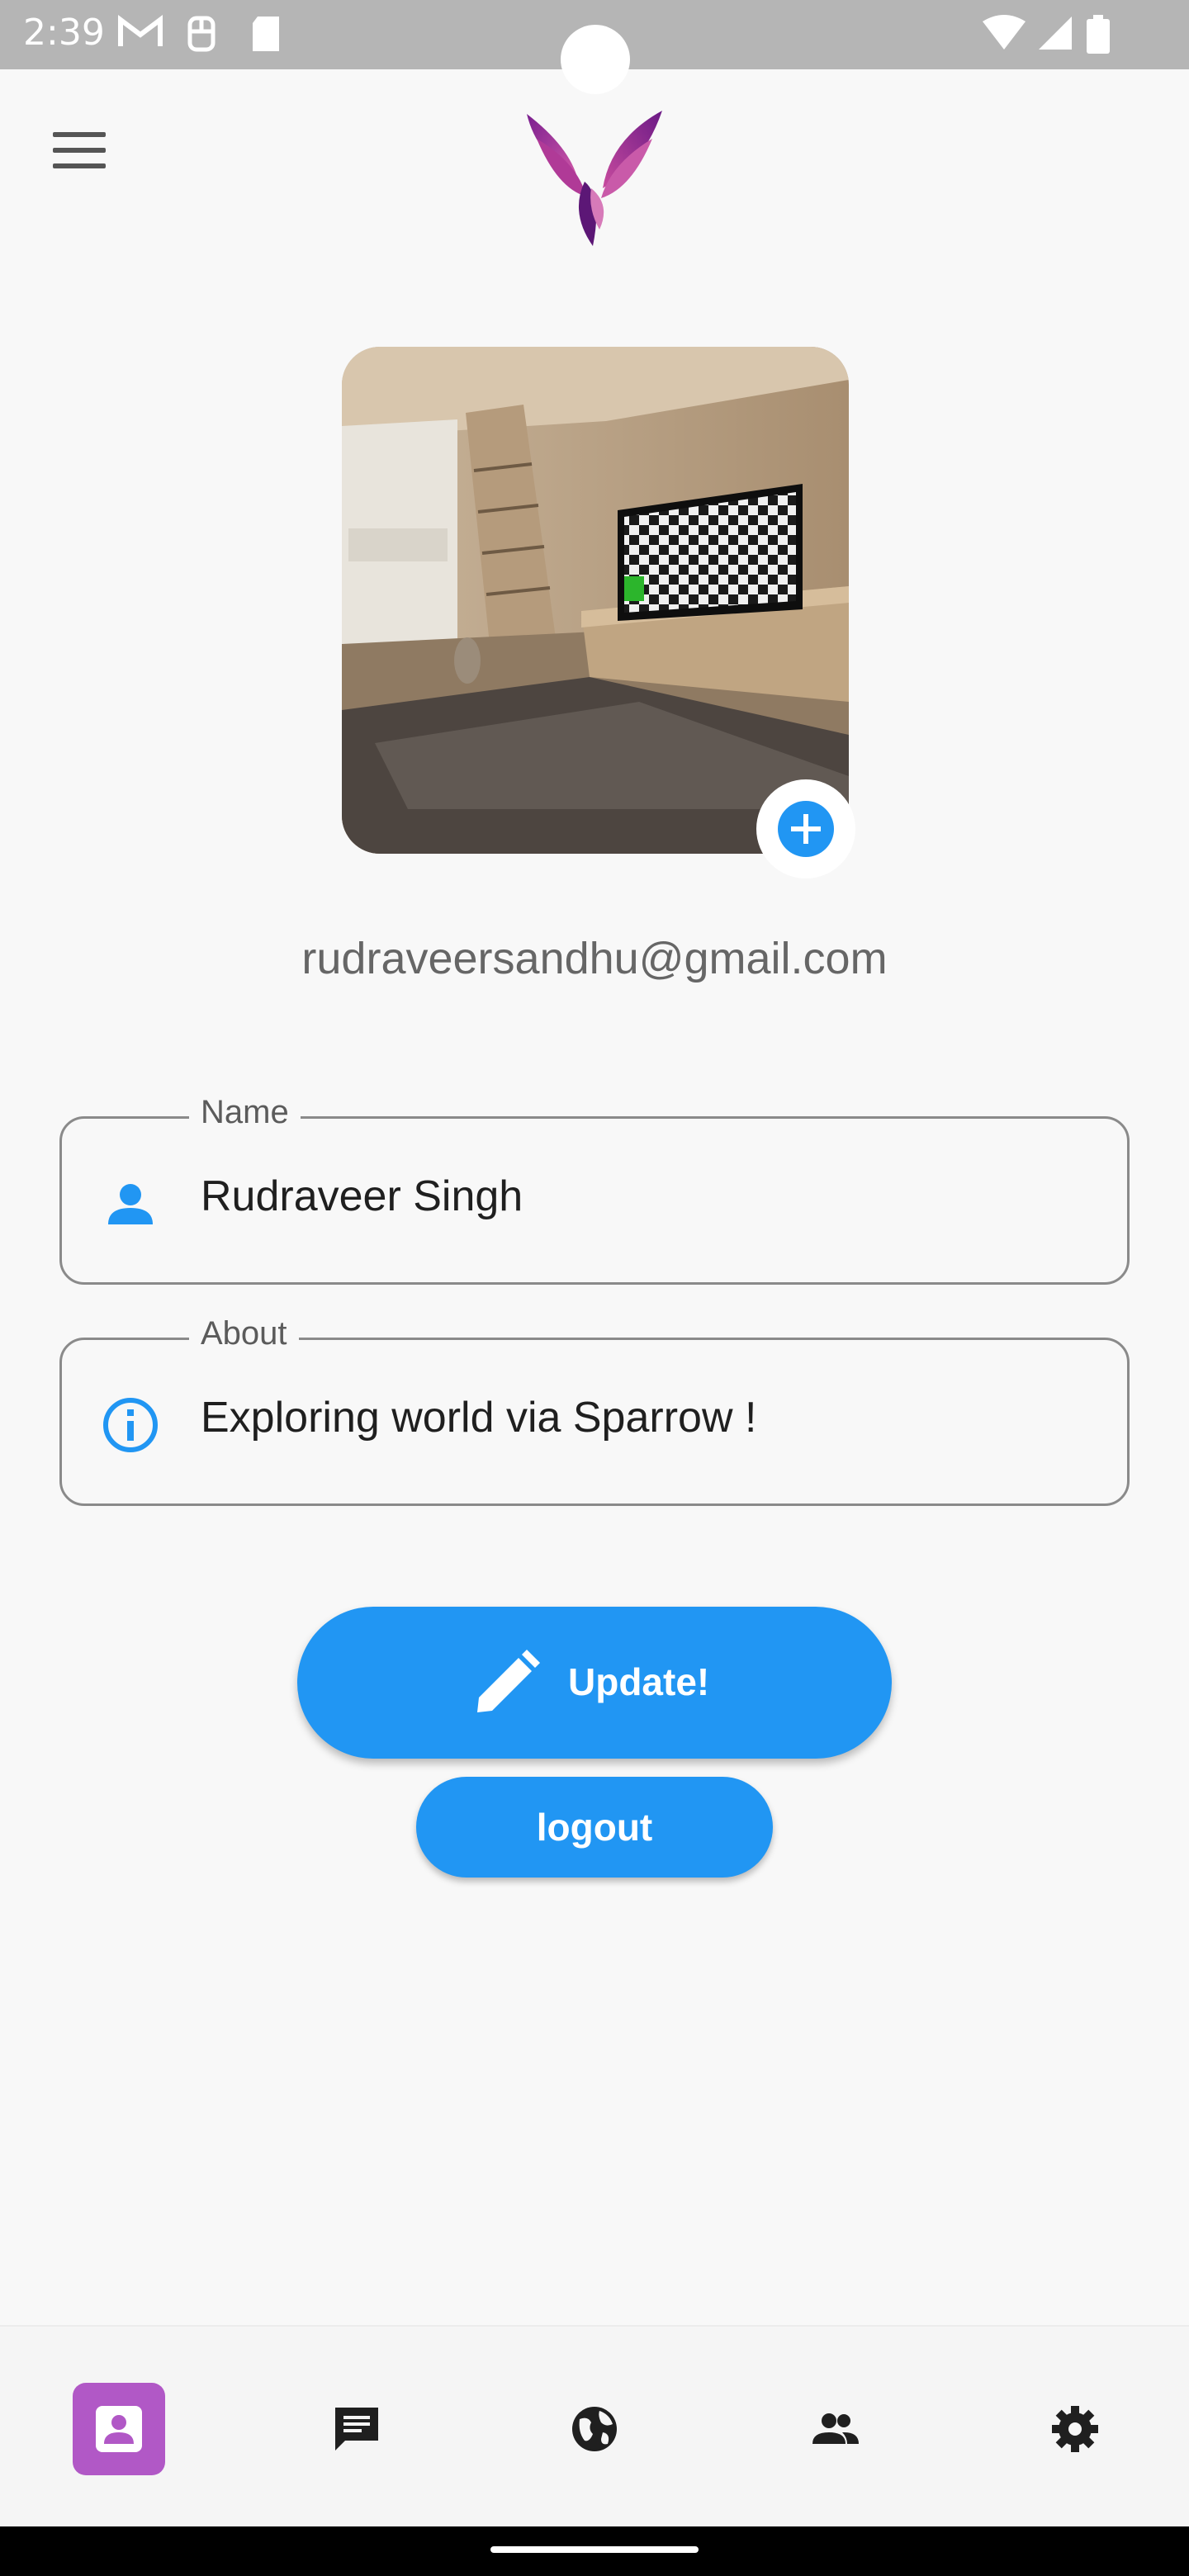 The width and height of the screenshot is (1189, 2576). Describe the element at coordinates (508, 1681) in the screenshot. I see `pencil-icon` at that location.